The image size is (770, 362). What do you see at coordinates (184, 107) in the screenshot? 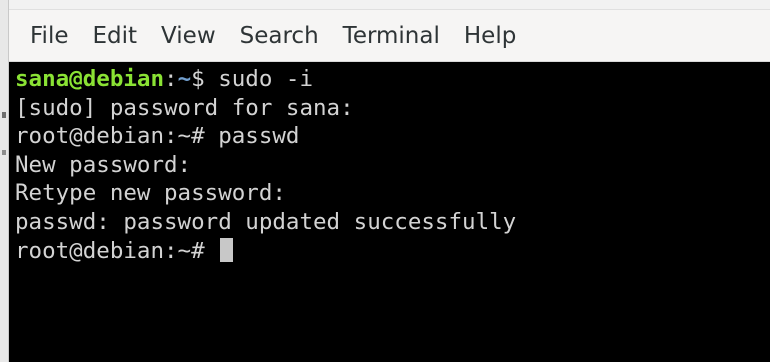
I see `terminal-line: [sudo] password for sana:` at bounding box center [184, 107].